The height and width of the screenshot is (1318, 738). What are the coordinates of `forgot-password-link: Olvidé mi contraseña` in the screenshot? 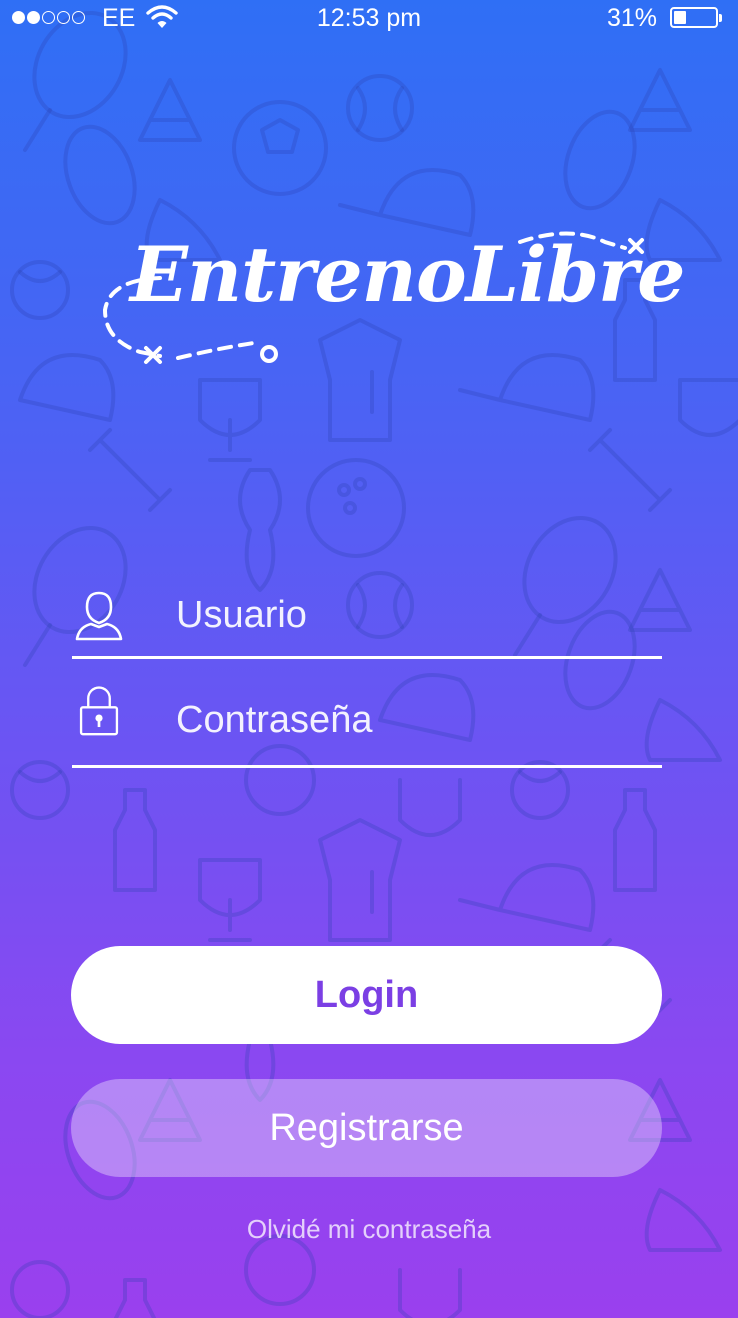 It's located at (369, 1229).